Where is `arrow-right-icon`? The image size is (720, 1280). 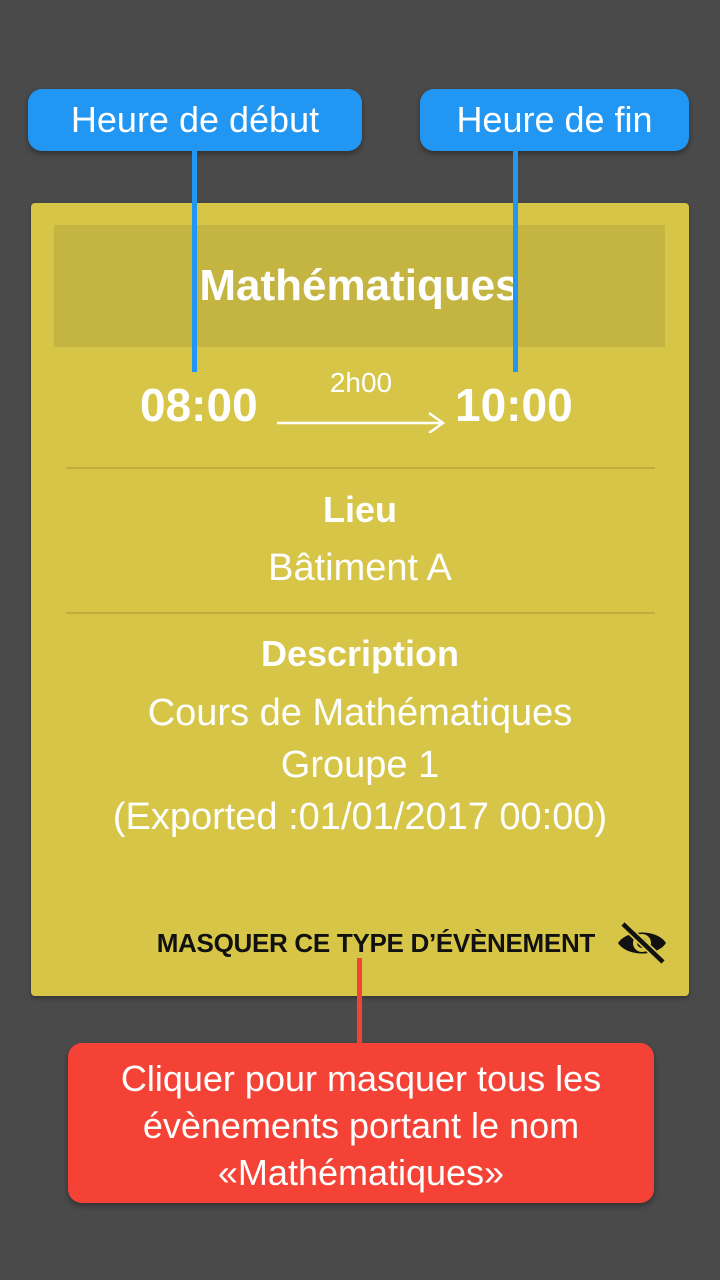 arrow-right-icon is located at coordinates (361, 422).